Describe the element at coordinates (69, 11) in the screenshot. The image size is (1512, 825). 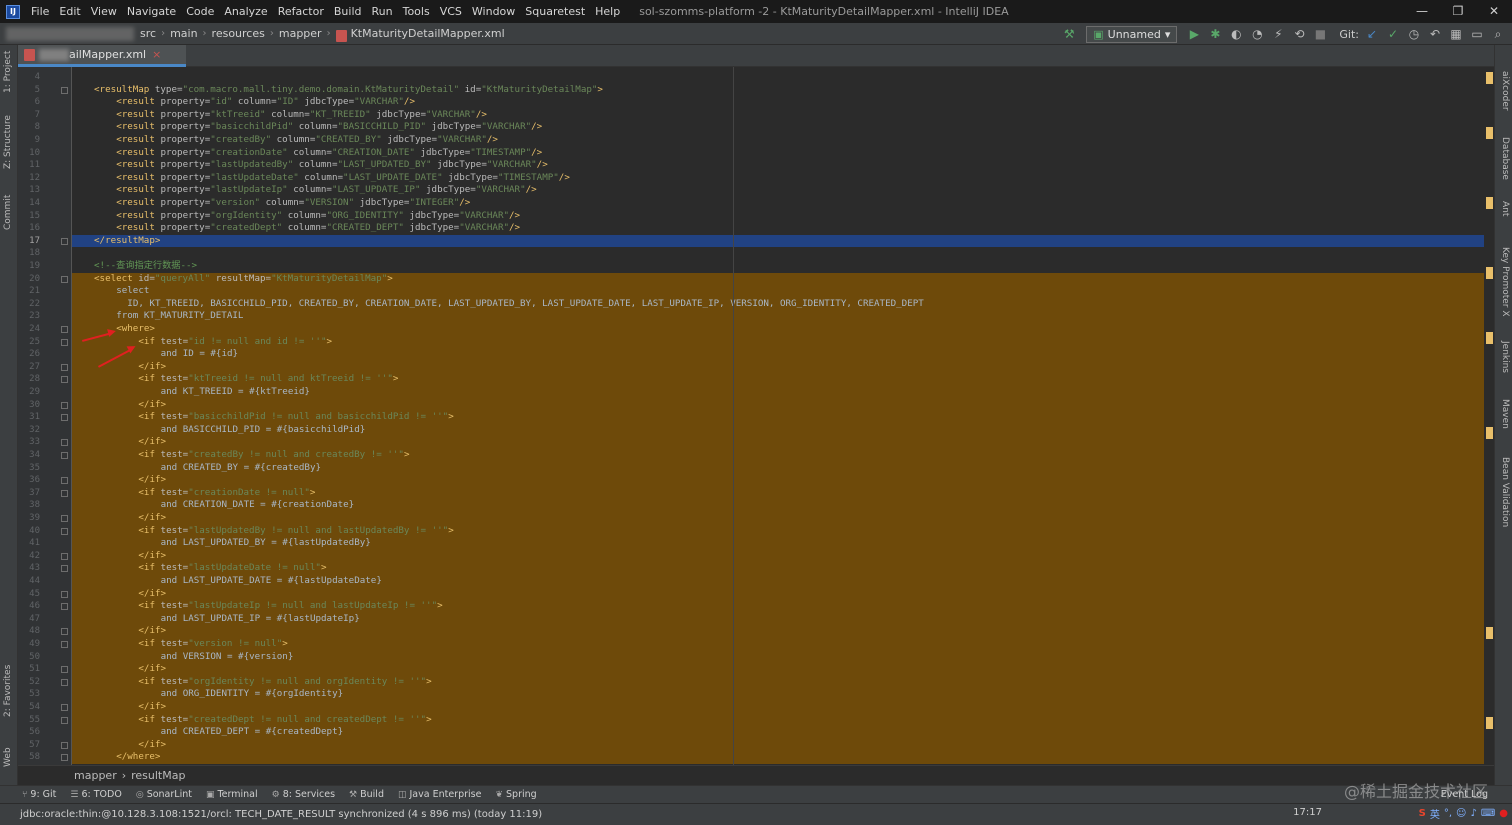
I see `menu-edit: Edit` at that location.